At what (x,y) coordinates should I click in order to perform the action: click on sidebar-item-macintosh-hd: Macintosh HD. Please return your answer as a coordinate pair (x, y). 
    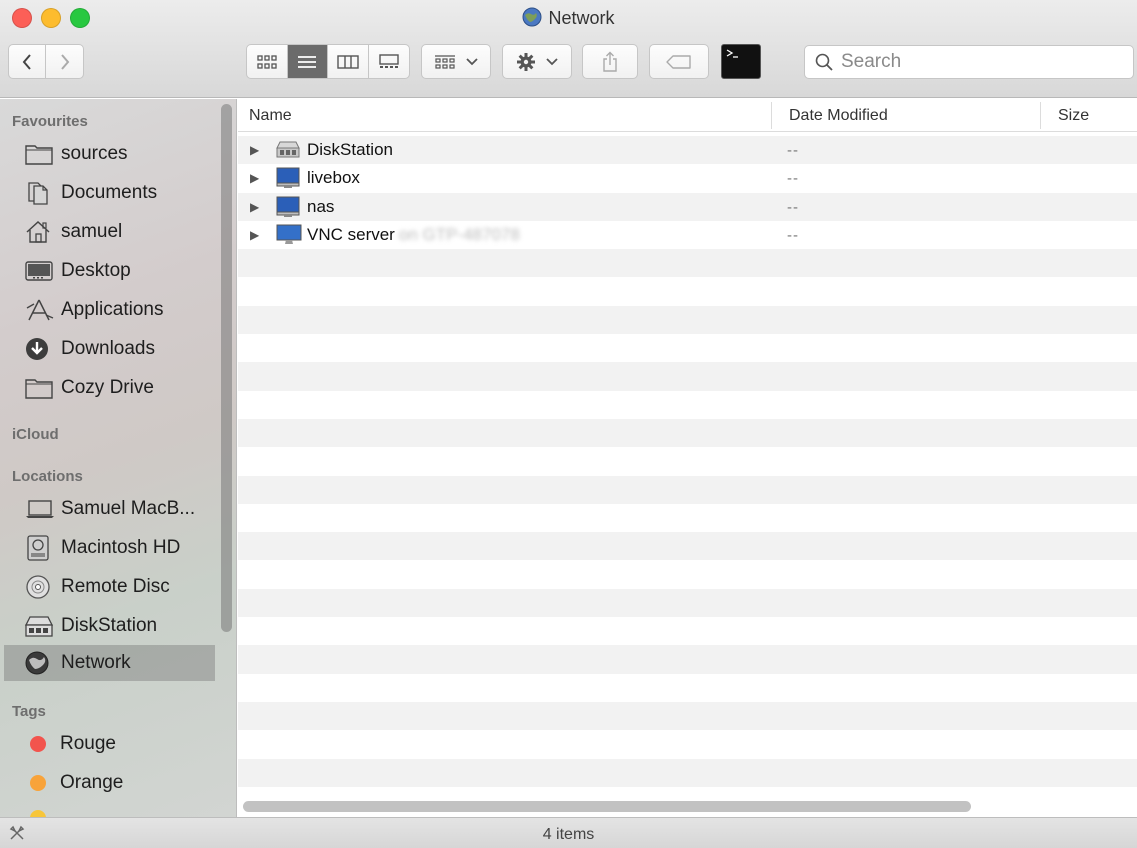
    Looking at the image, I should click on (109, 548).